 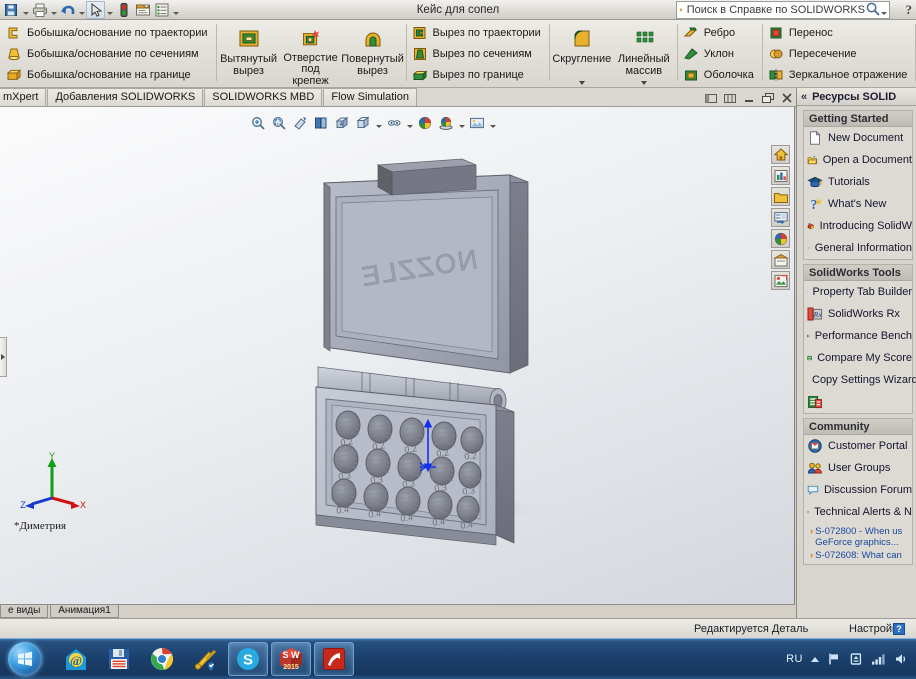 I want to click on appearances-button, so click(x=780, y=238).